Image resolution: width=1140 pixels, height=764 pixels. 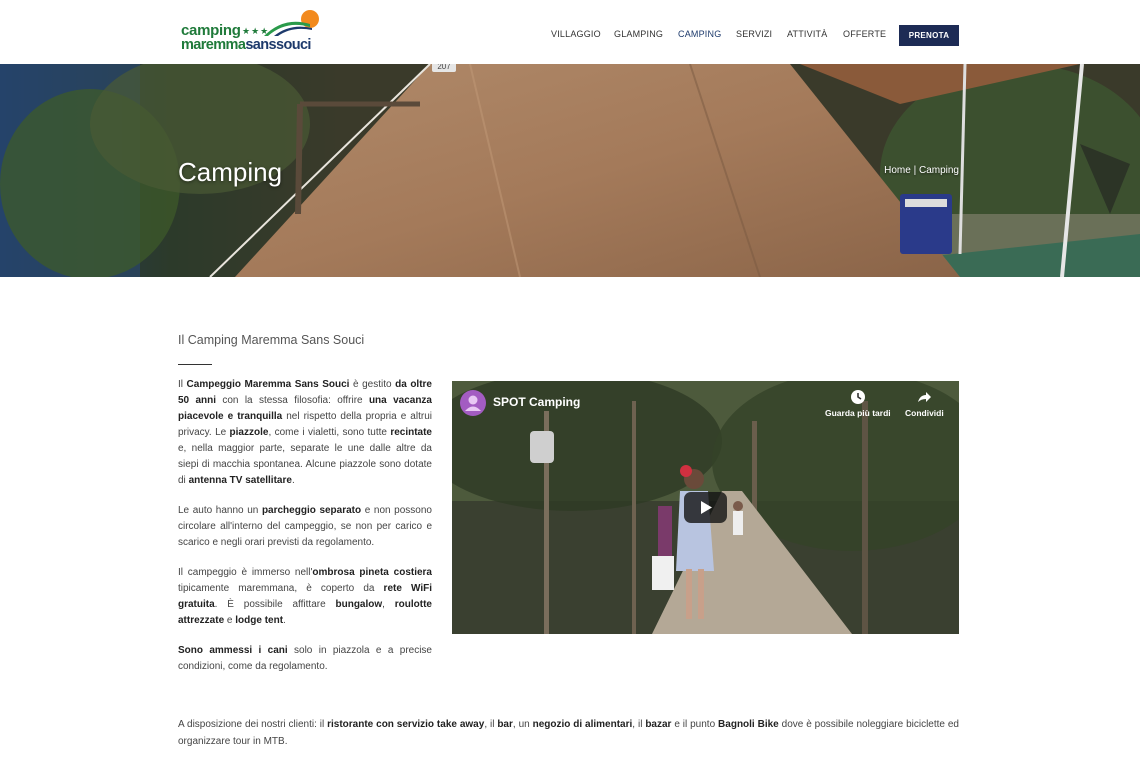 I want to click on bold-text: Sono ammessi i cani, so click(x=233, y=650).